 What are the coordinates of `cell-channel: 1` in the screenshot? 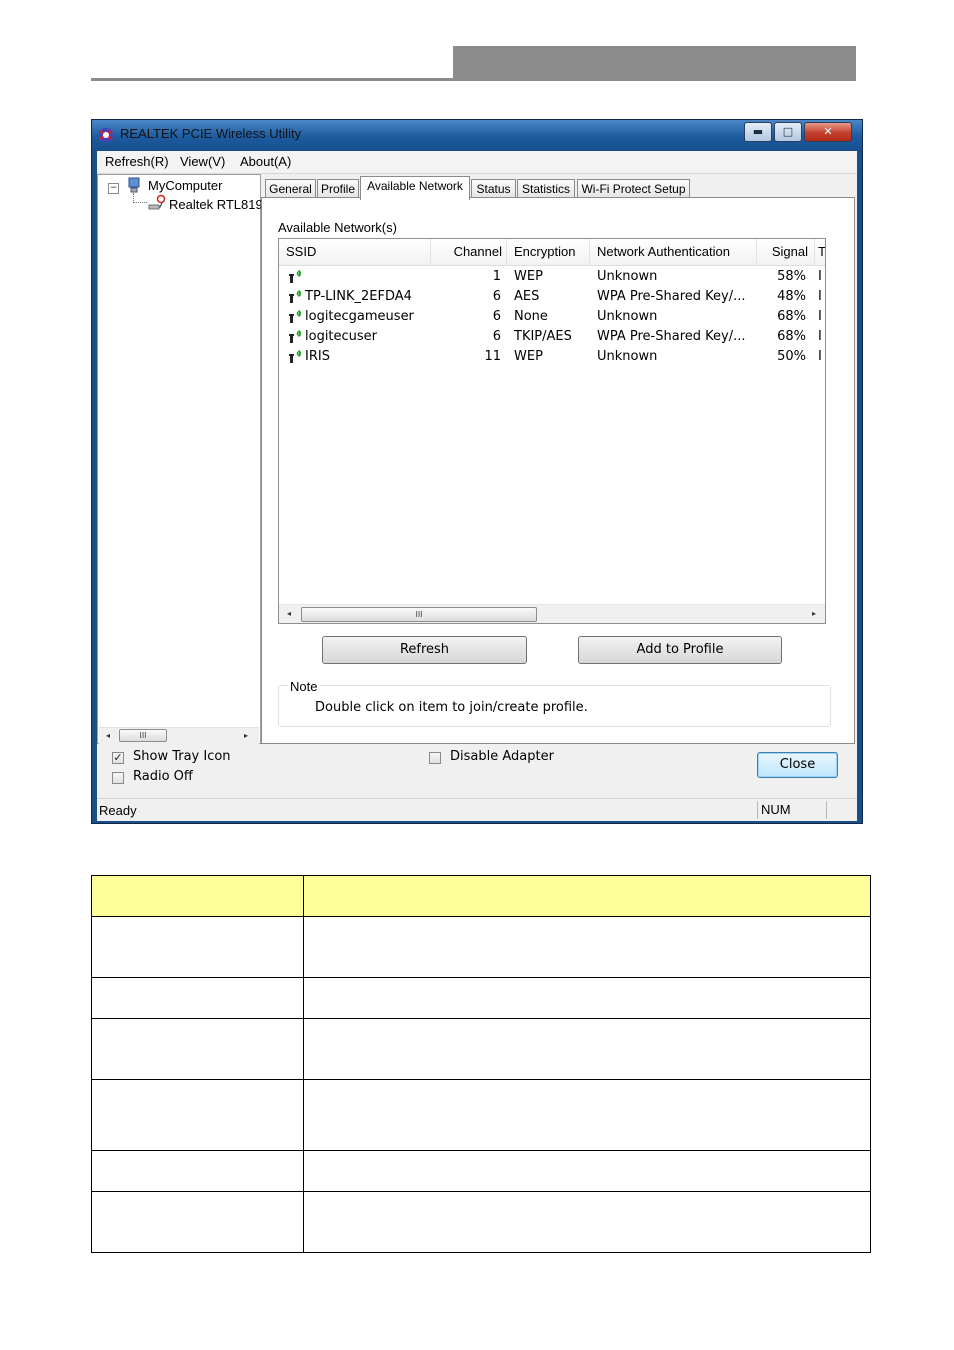 It's located at (496, 276).